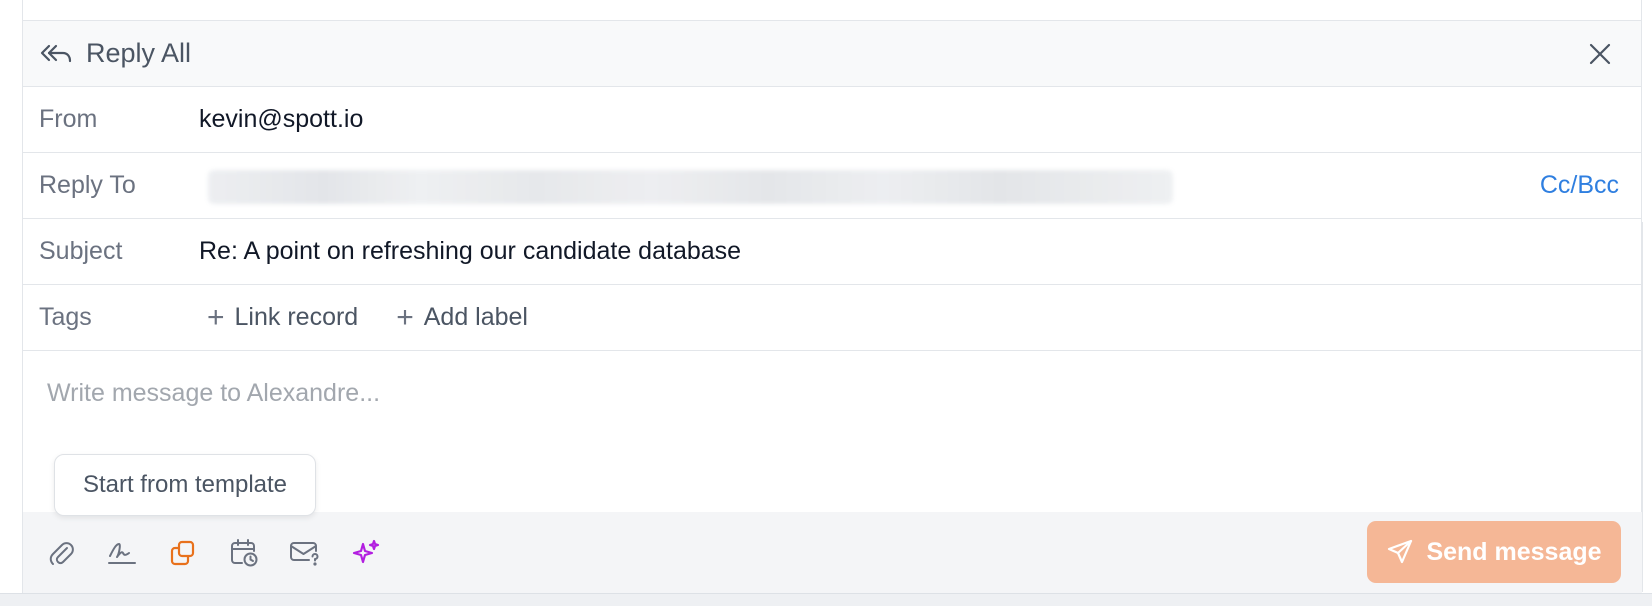  What do you see at coordinates (366, 553) in the screenshot?
I see `ai-sparkle-icon` at bounding box center [366, 553].